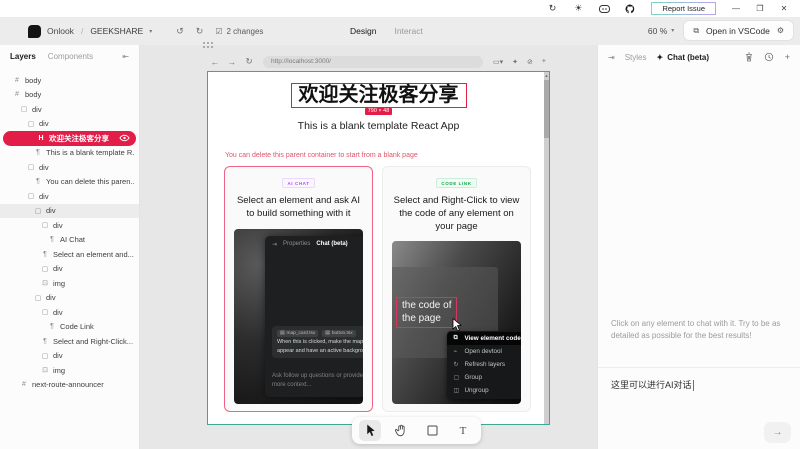 This screenshot has height=449, width=800. What do you see at coordinates (386, 30) in the screenshot?
I see `mode-tabbar: Design Interact` at bounding box center [386, 30].